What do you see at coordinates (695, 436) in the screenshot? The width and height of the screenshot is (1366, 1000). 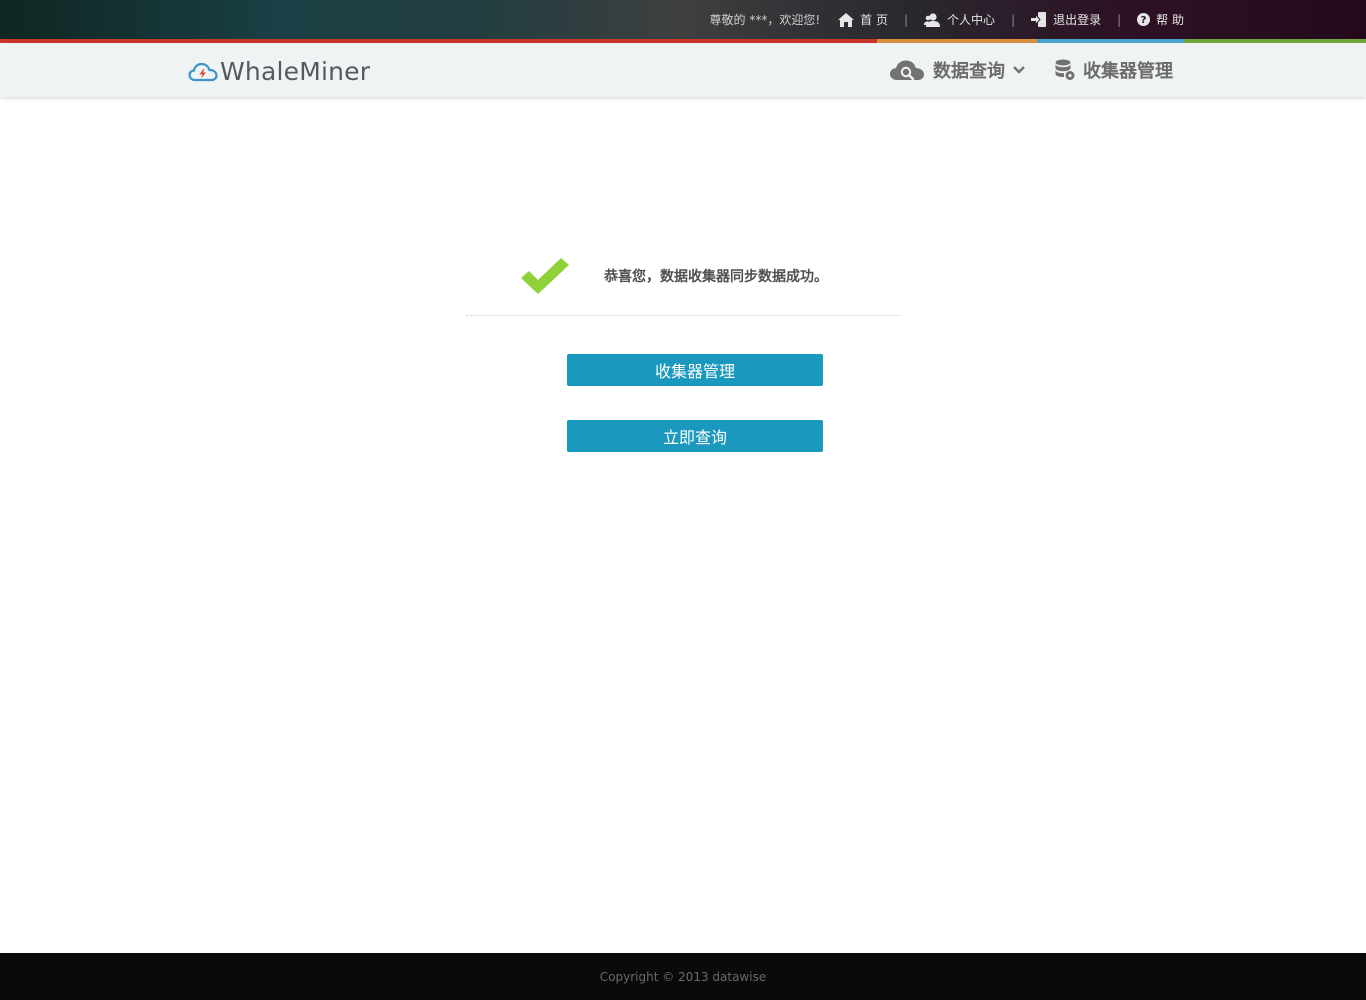 I see `query-now-button: 立即查询` at bounding box center [695, 436].